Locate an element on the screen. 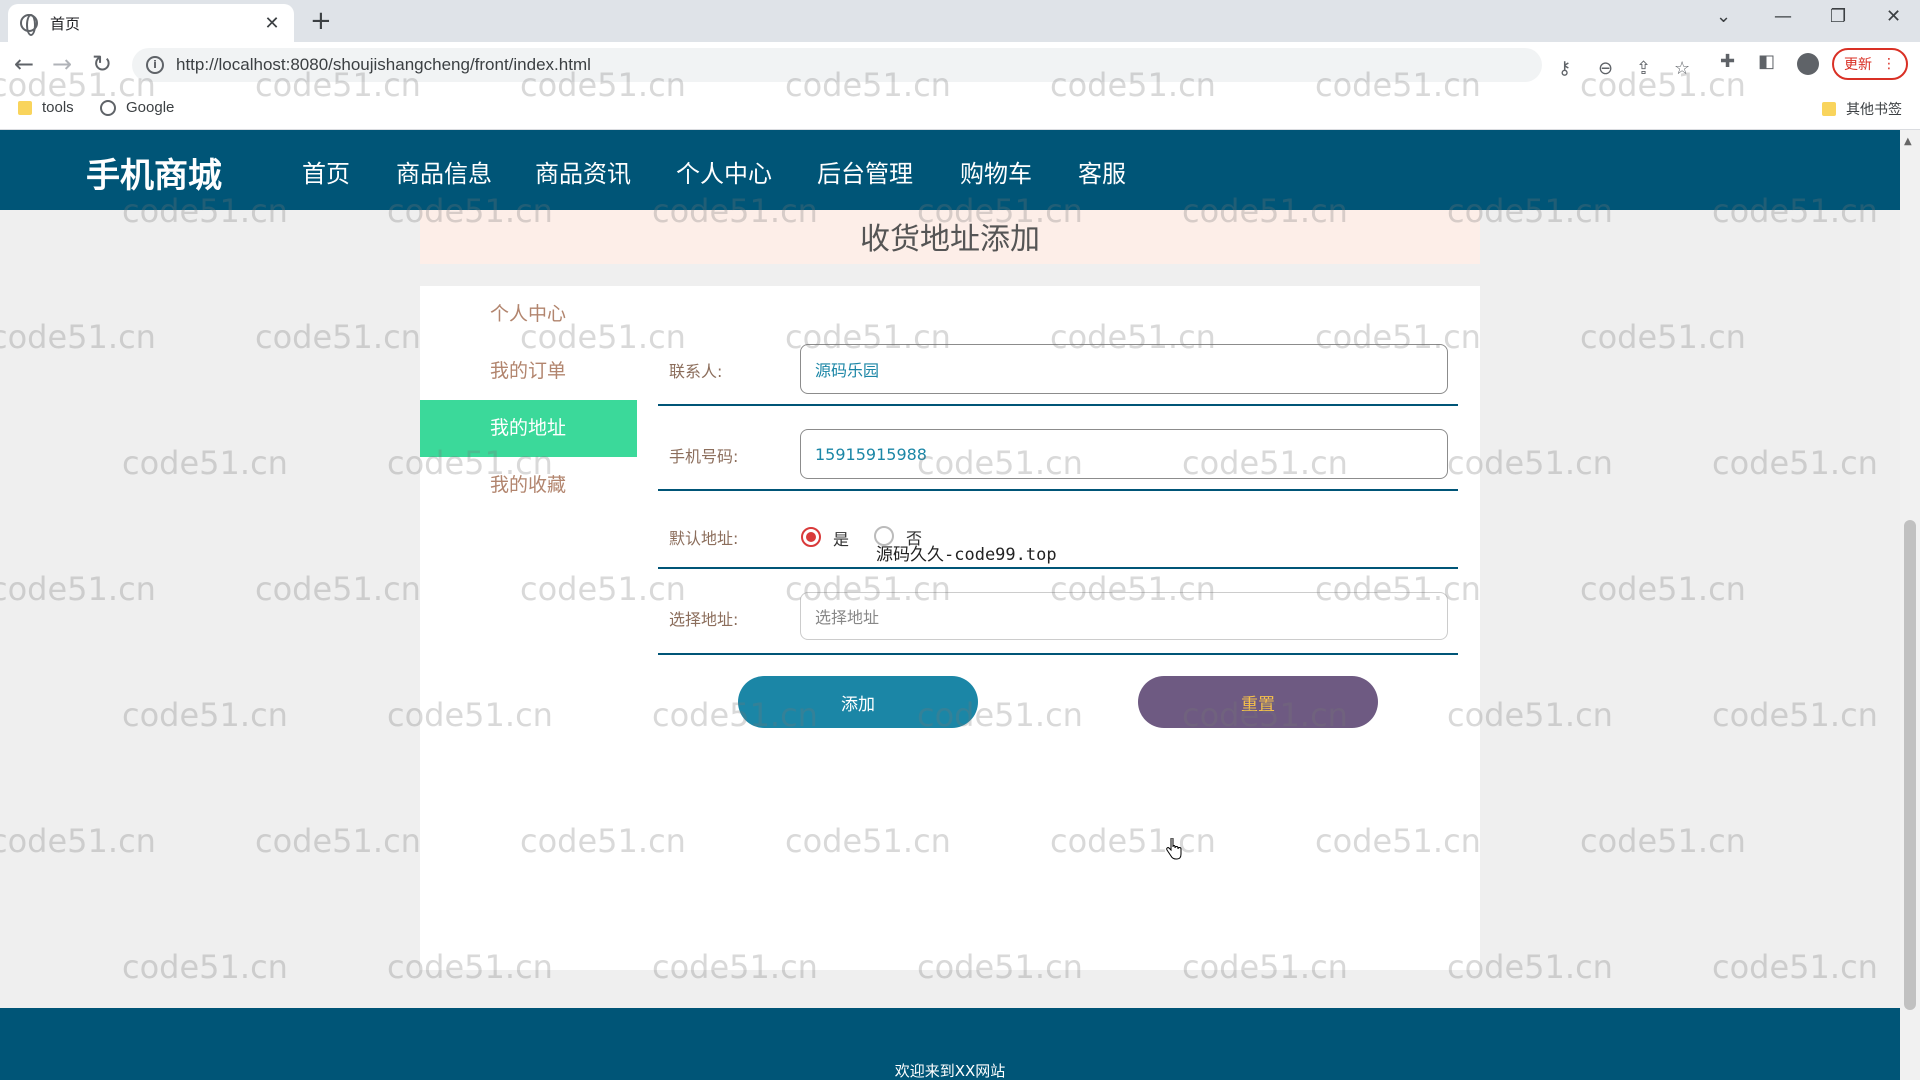  sidebar-item-address: 我的地址 is located at coordinates (528, 428).